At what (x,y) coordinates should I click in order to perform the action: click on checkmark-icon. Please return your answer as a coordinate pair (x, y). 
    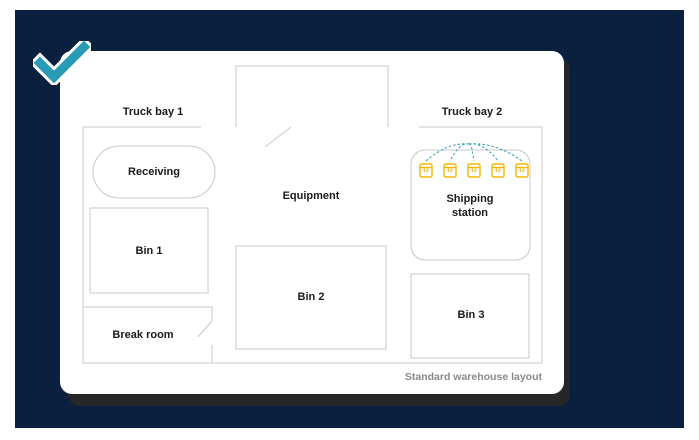
    Looking at the image, I should click on (62, 63).